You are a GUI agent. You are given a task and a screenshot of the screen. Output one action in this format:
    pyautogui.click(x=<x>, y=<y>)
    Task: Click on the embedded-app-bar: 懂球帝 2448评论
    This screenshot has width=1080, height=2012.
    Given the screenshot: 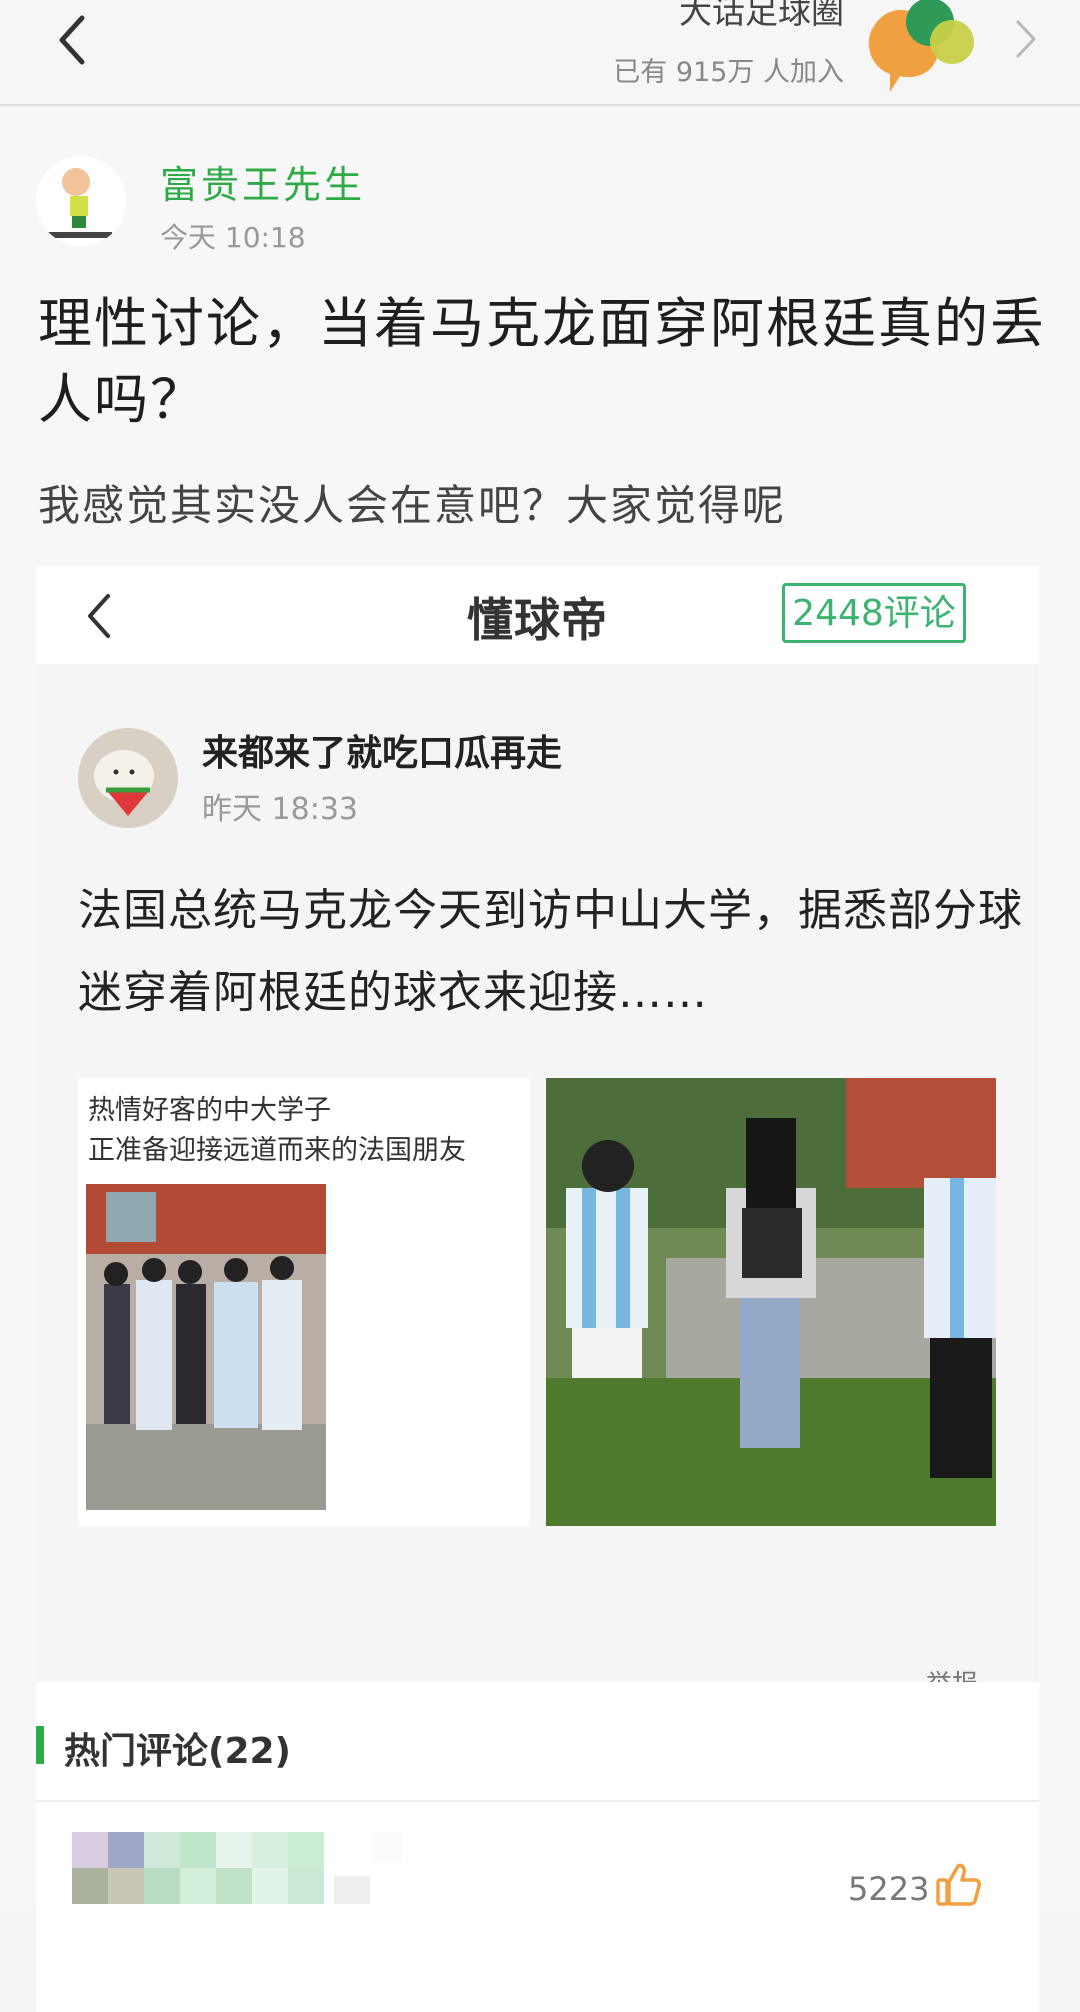 What is the action you would take?
    pyautogui.click(x=537, y=615)
    